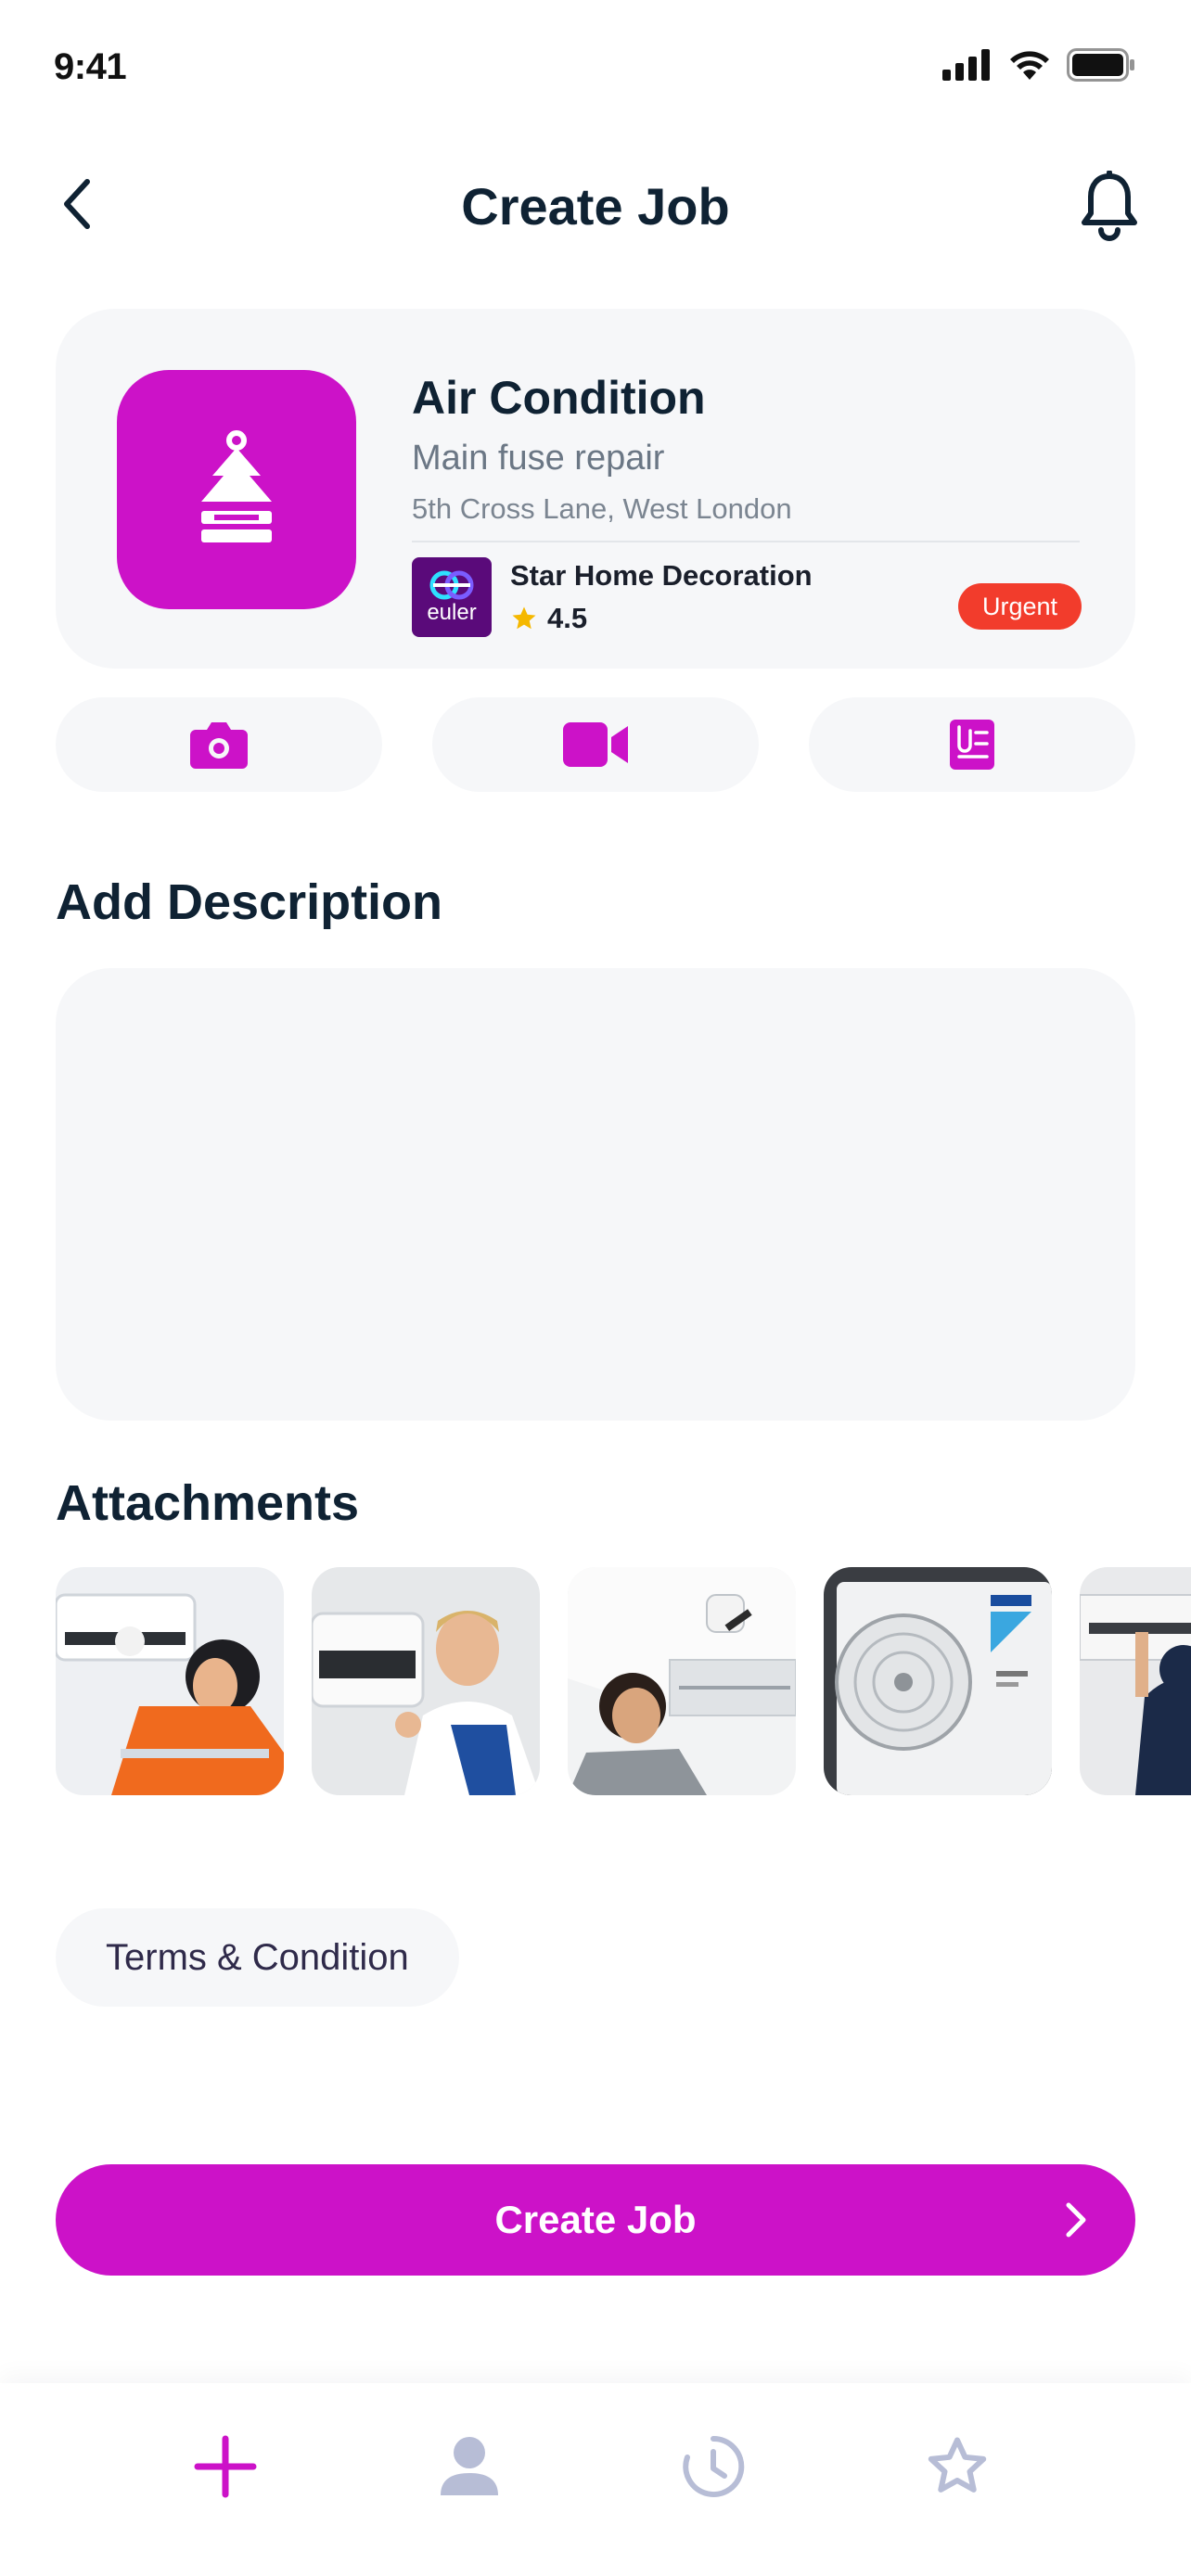 This screenshot has width=1191, height=2576. I want to click on create-job-button: Create Job, so click(595, 2220).